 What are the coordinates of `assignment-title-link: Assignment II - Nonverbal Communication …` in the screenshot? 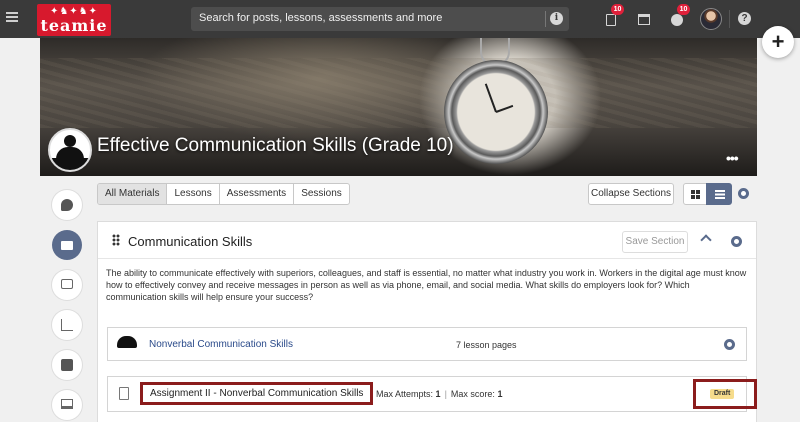 It's located at (257, 393).